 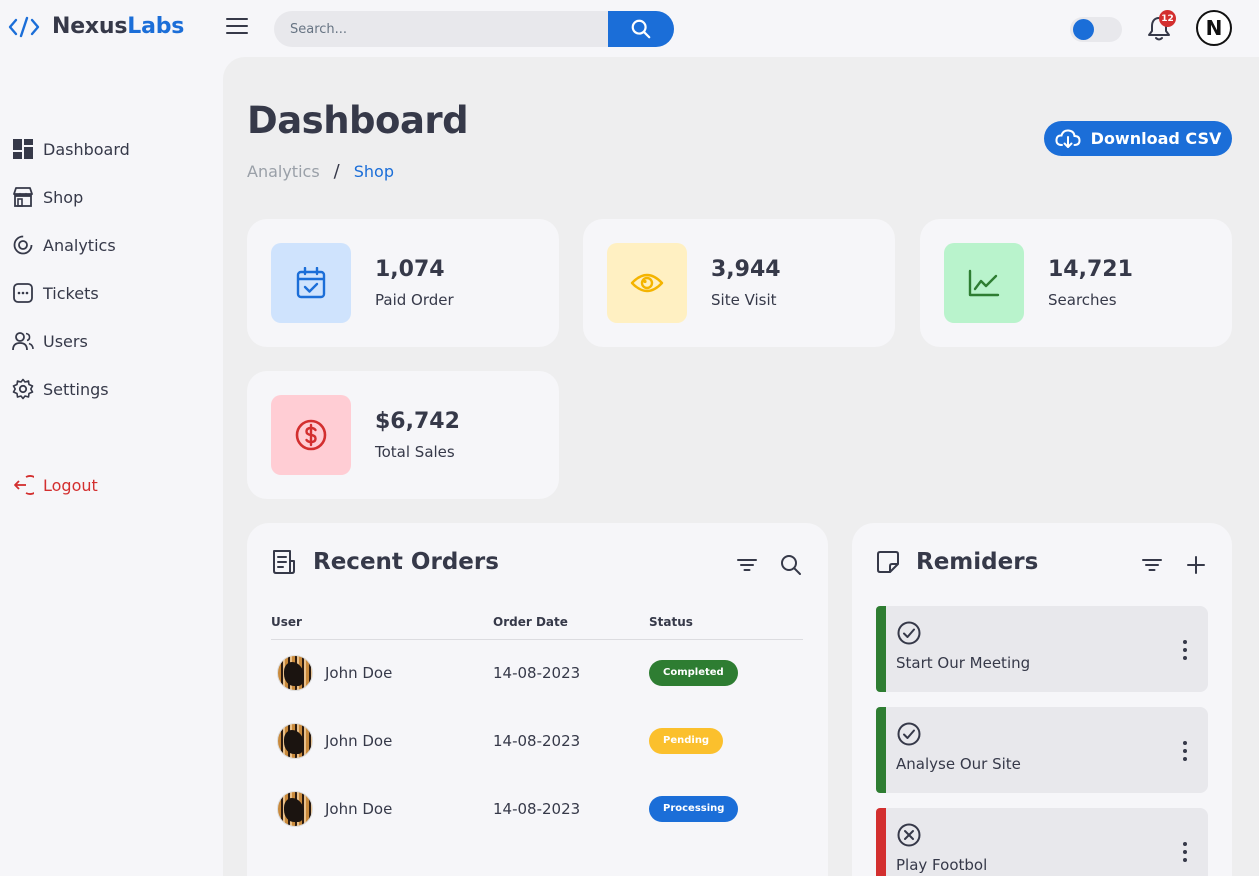 I want to click on breadcrumb: Analytics / Shop, so click(x=320, y=171).